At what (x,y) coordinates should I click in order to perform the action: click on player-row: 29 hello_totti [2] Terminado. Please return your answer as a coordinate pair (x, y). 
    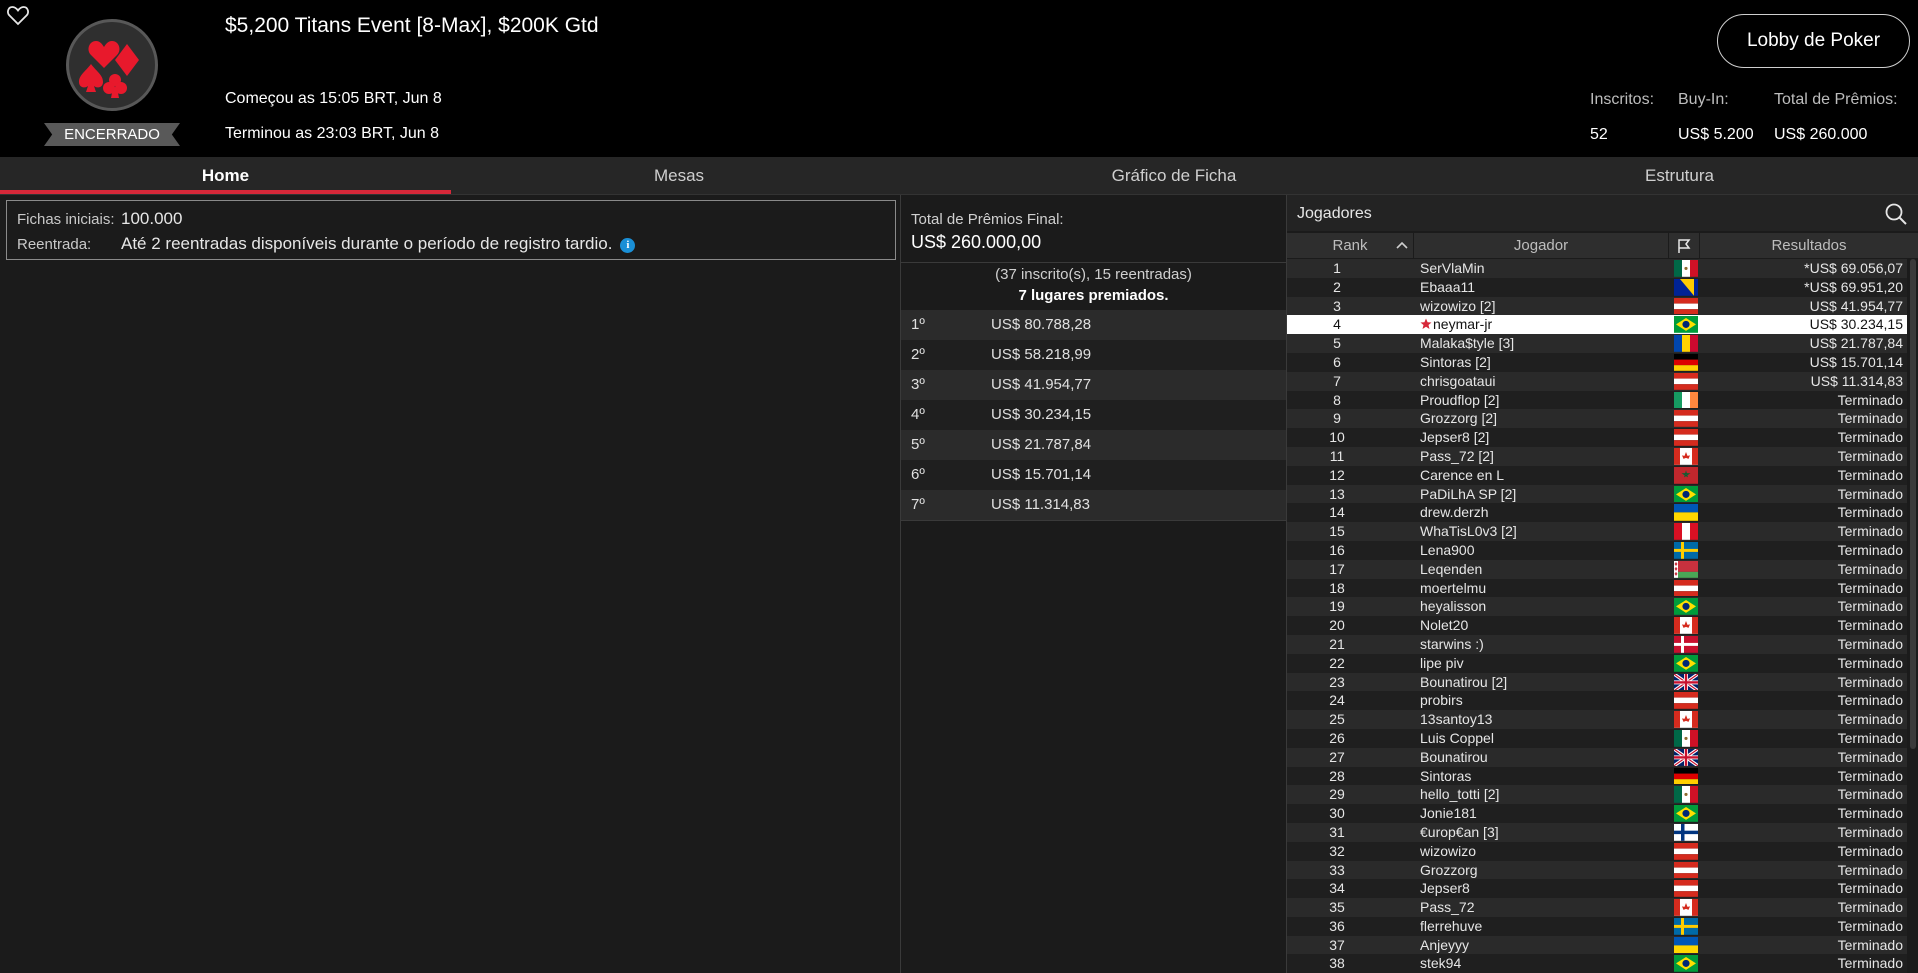
    Looking at the image, I should click on (1597, 795).